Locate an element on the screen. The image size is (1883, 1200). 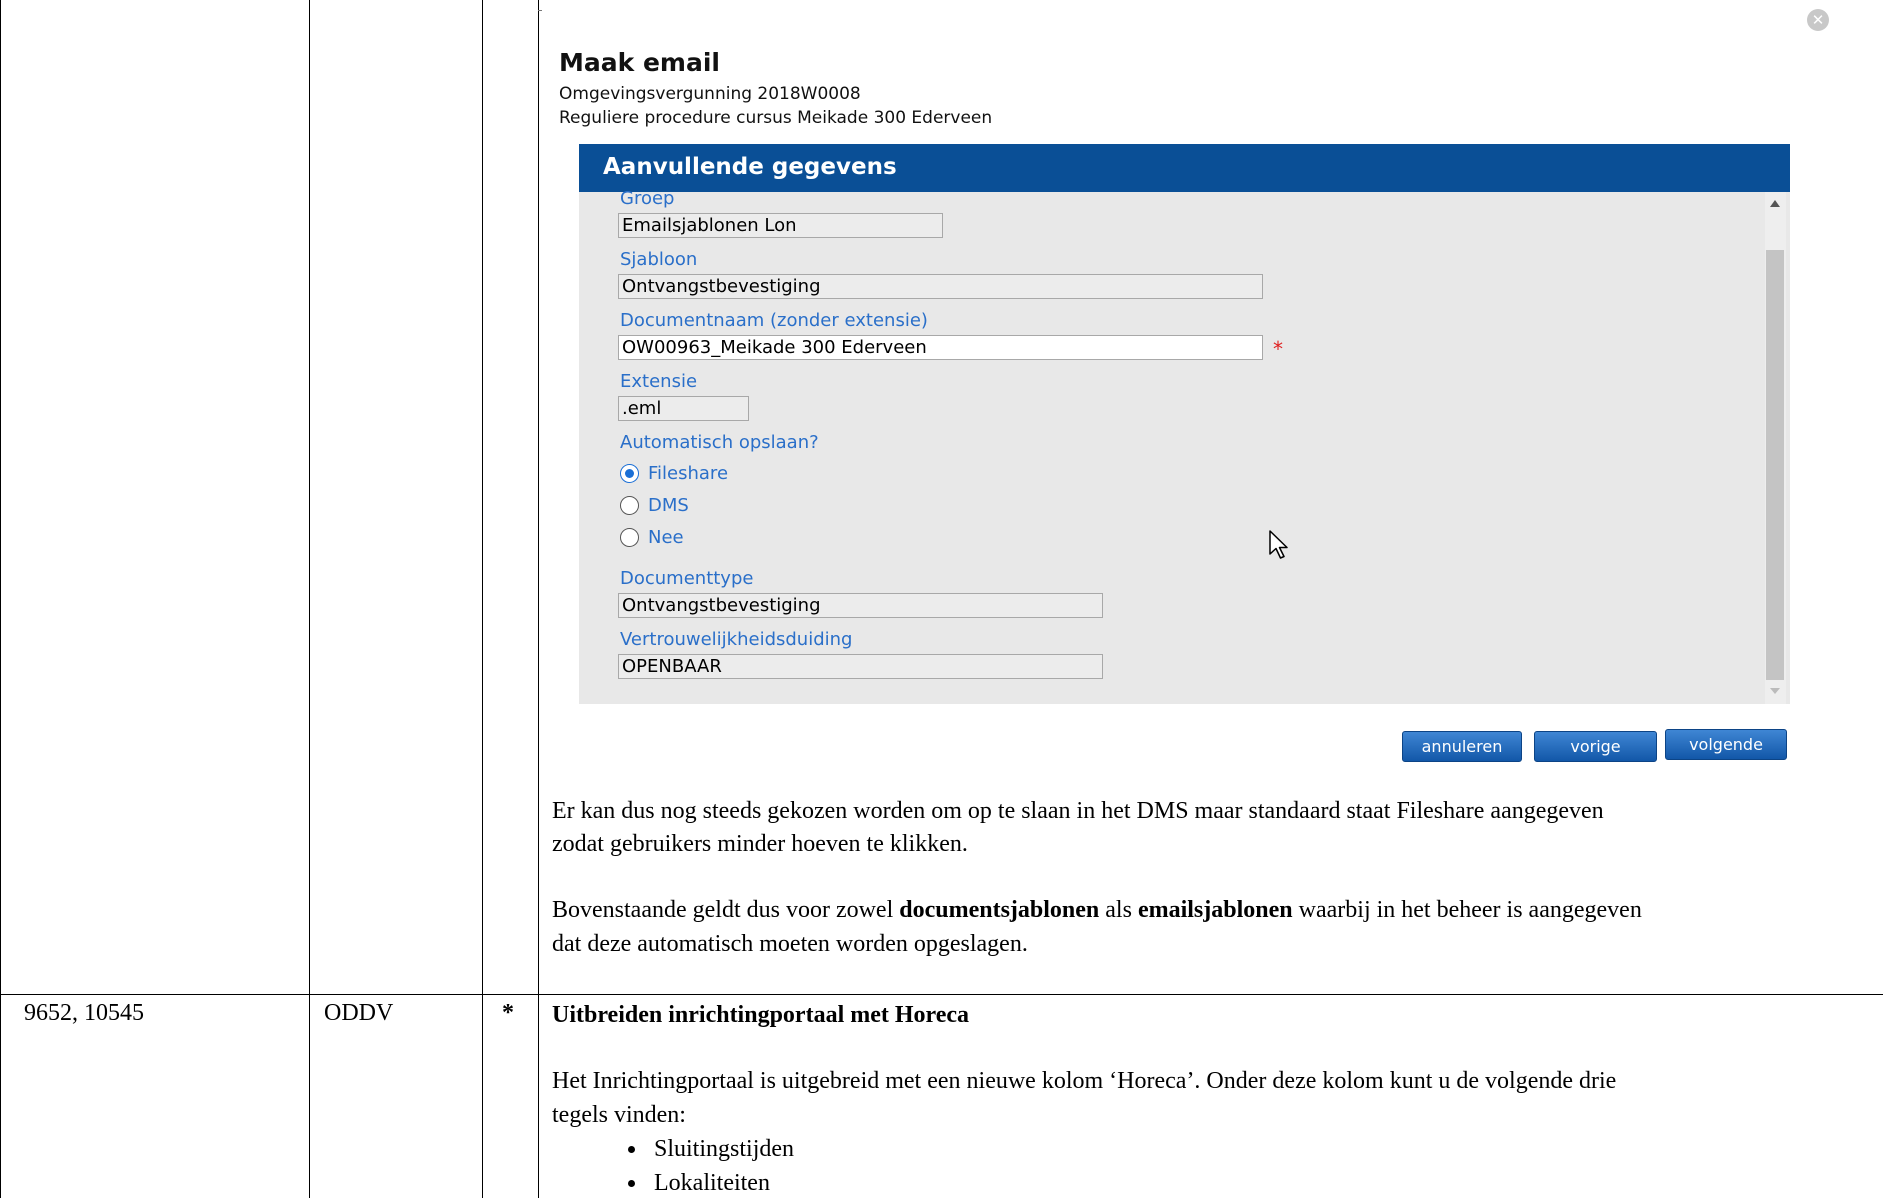
radio-nee is located at coordinates (629, 537).